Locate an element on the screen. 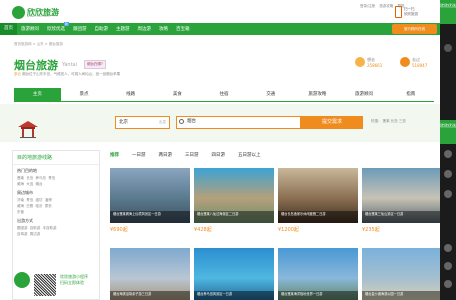 Image resolution: width=456 pixels, height=300 pixels. city-link: 潍坊 is located at coordinates (38, 200).